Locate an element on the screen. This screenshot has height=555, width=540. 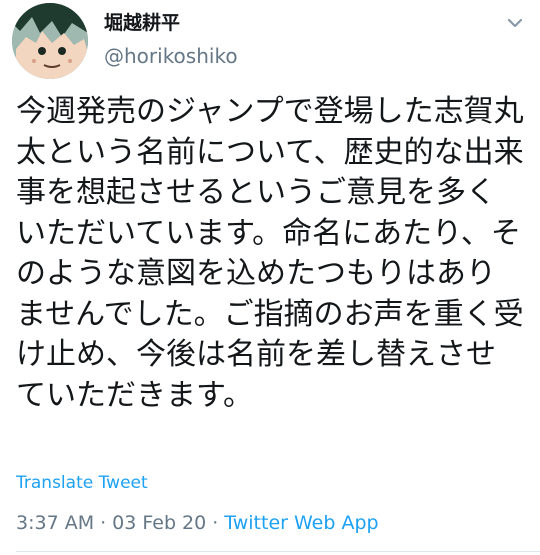
divider is located at coordinates (278, 551).